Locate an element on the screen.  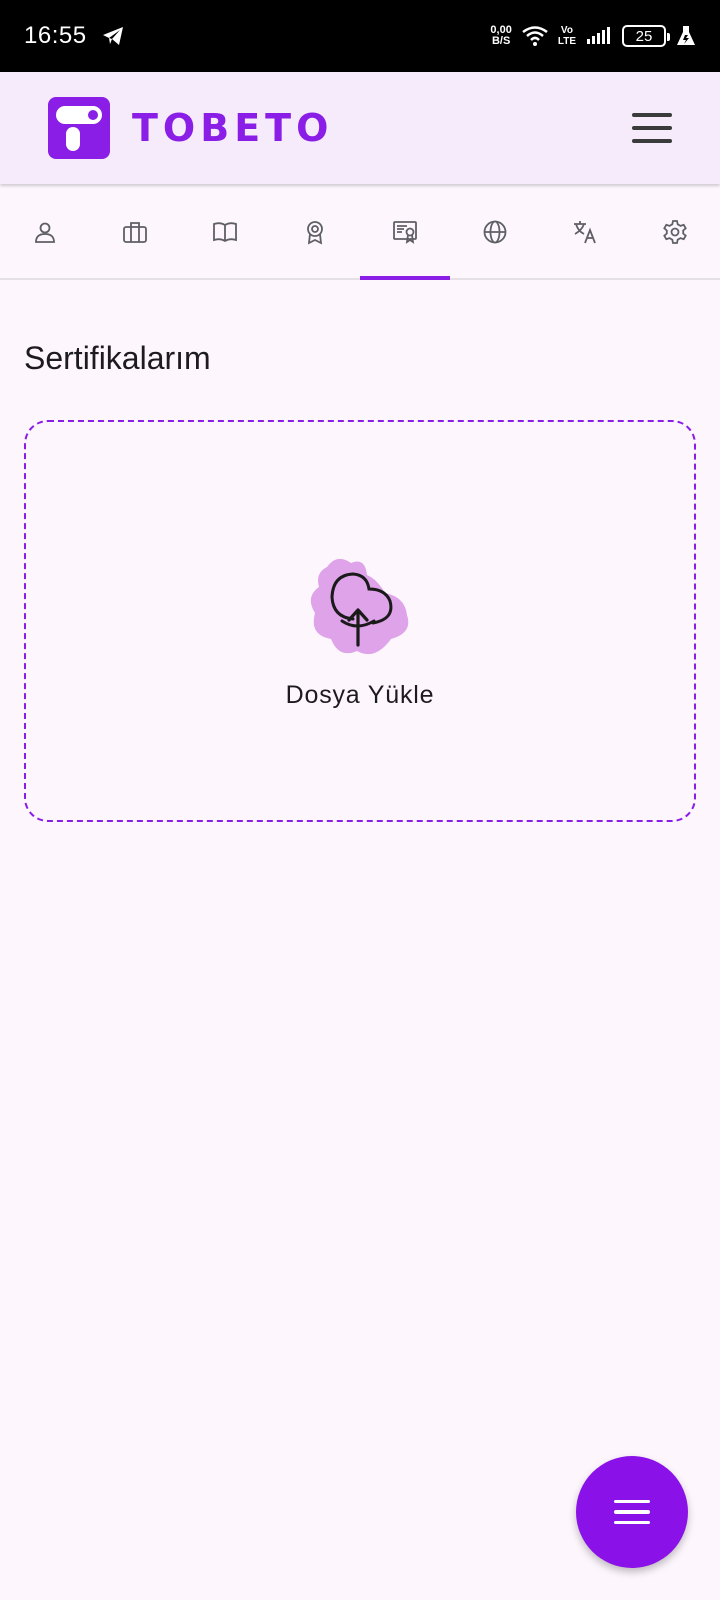
status-right: 0,00 B/S Vo LTE 25 is located at coordinates (593, 36).